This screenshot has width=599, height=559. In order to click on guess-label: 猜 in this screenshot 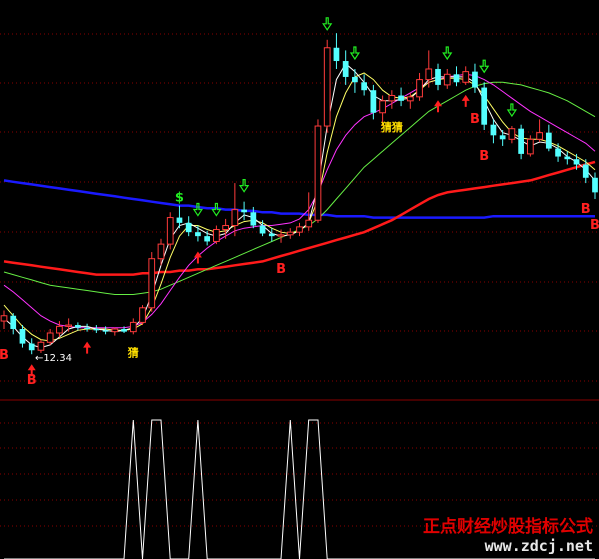, I will do `click(133, 352)`.